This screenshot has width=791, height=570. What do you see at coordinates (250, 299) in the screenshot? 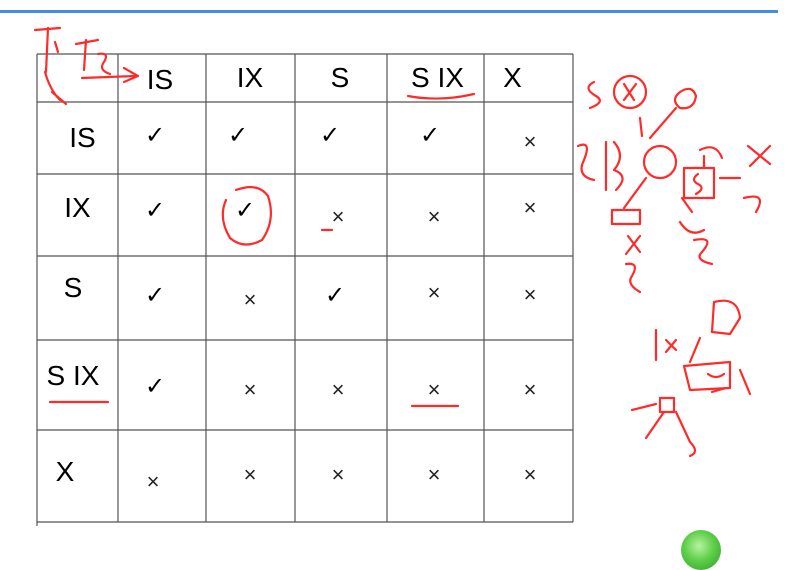
I see `cell-s-ix: ×` at bounding box center [250, 299].